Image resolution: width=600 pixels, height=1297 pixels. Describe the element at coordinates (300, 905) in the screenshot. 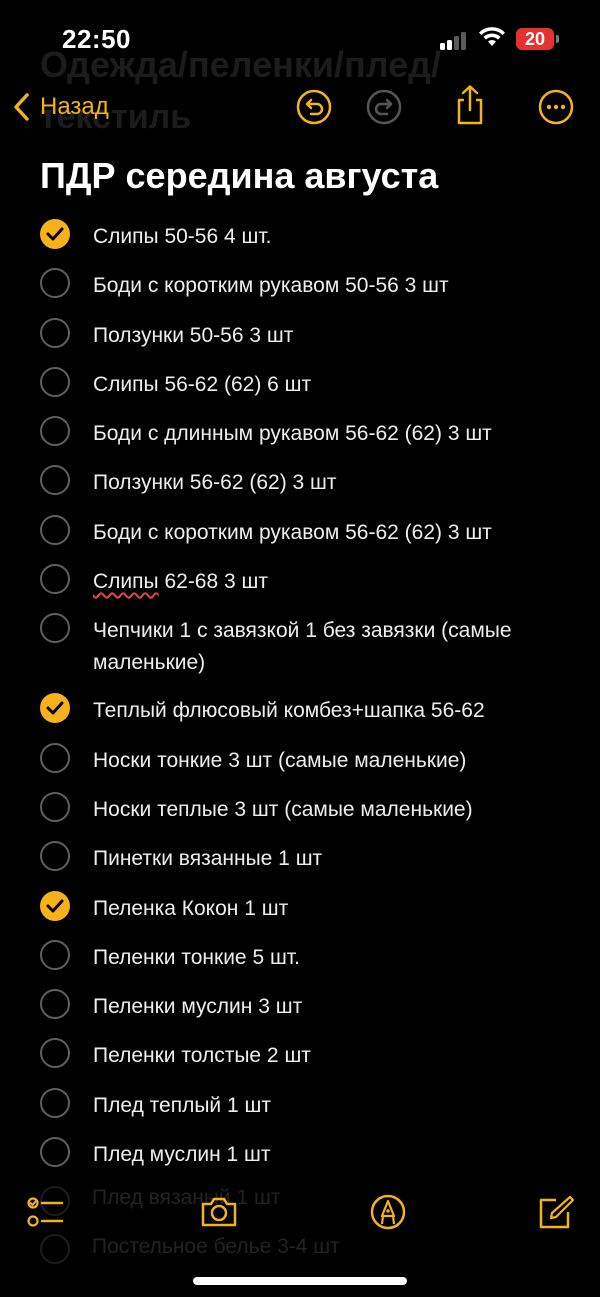

I see `checklist-item: Пеленка Кокон 1 шт` at that location.